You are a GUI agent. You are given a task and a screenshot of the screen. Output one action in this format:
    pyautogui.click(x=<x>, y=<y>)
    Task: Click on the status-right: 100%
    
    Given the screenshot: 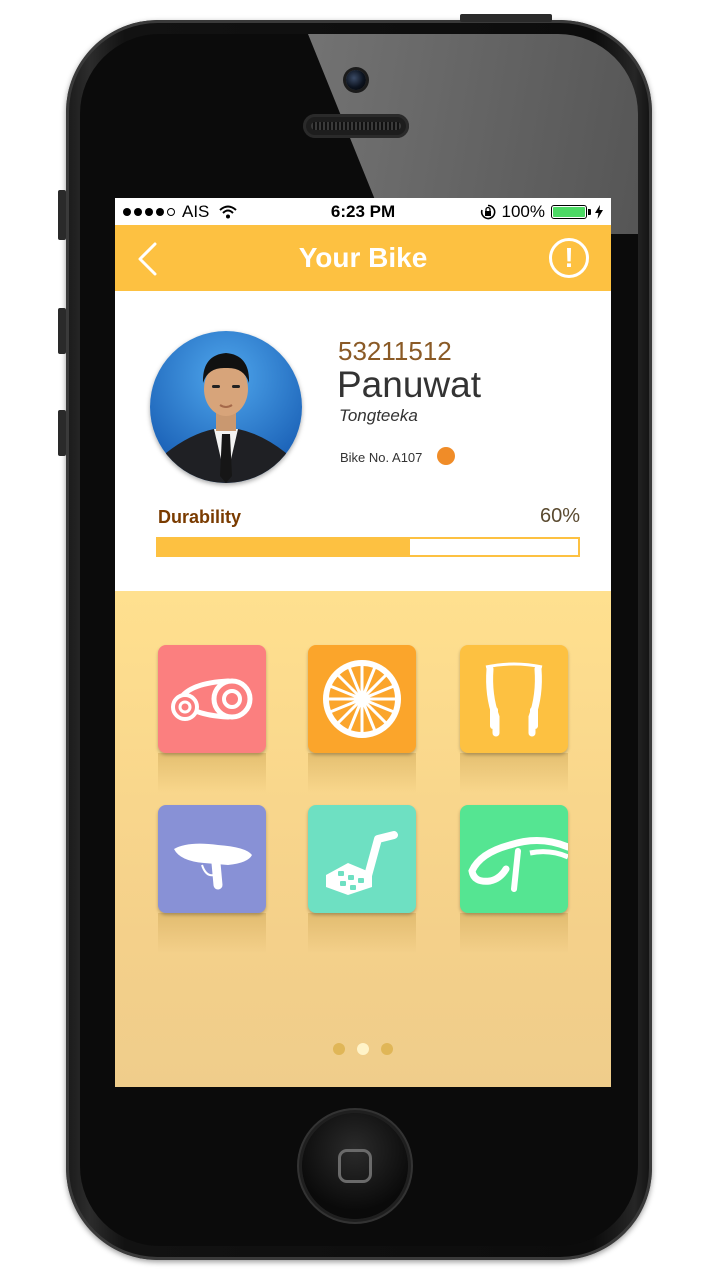 What is the action you would take?
    pyautogui.click(x=541, y=212)
    